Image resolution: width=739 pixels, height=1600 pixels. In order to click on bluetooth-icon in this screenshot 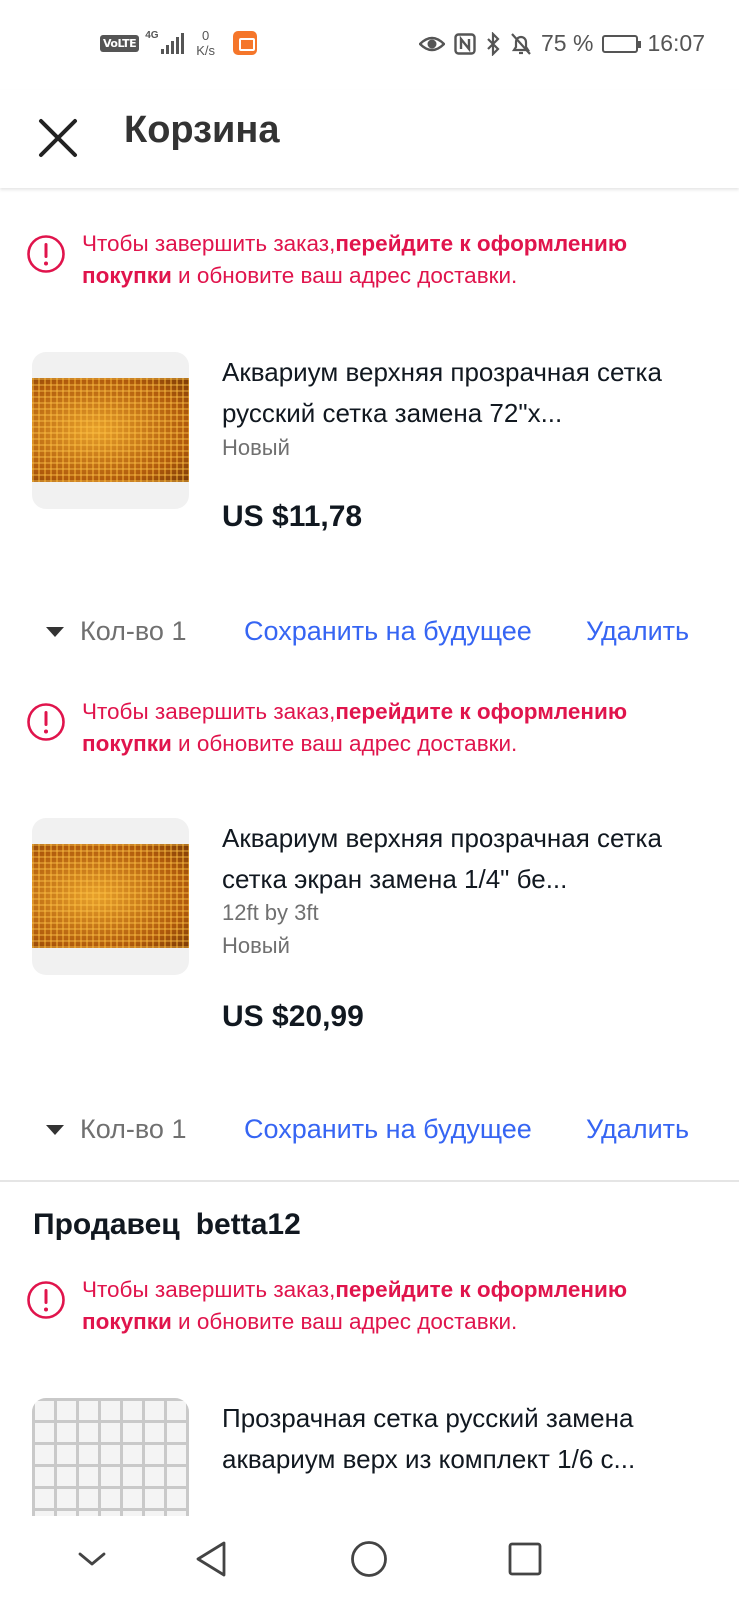, I will do `click(493, 43)`.